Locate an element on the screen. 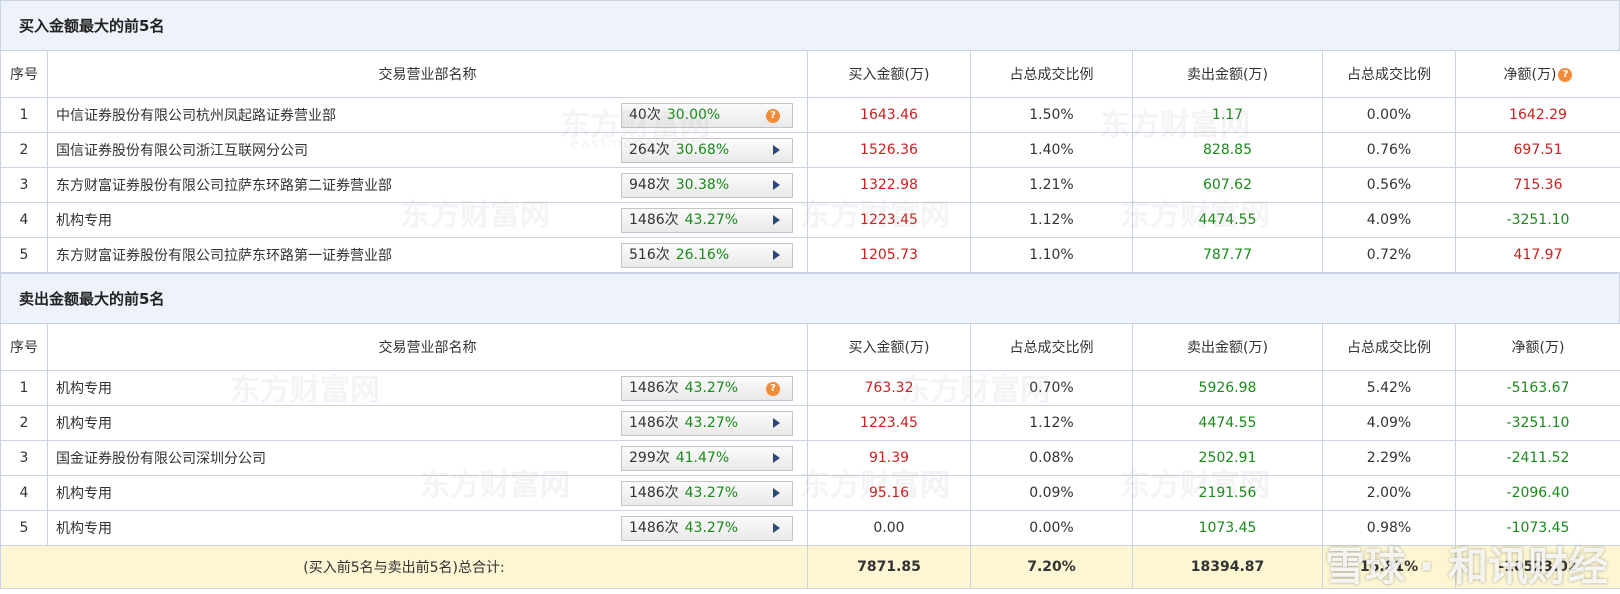 The width and height of the screenshot is (1620, 594). total-sell: 18394.87 is located at coordinates (1227, 567).